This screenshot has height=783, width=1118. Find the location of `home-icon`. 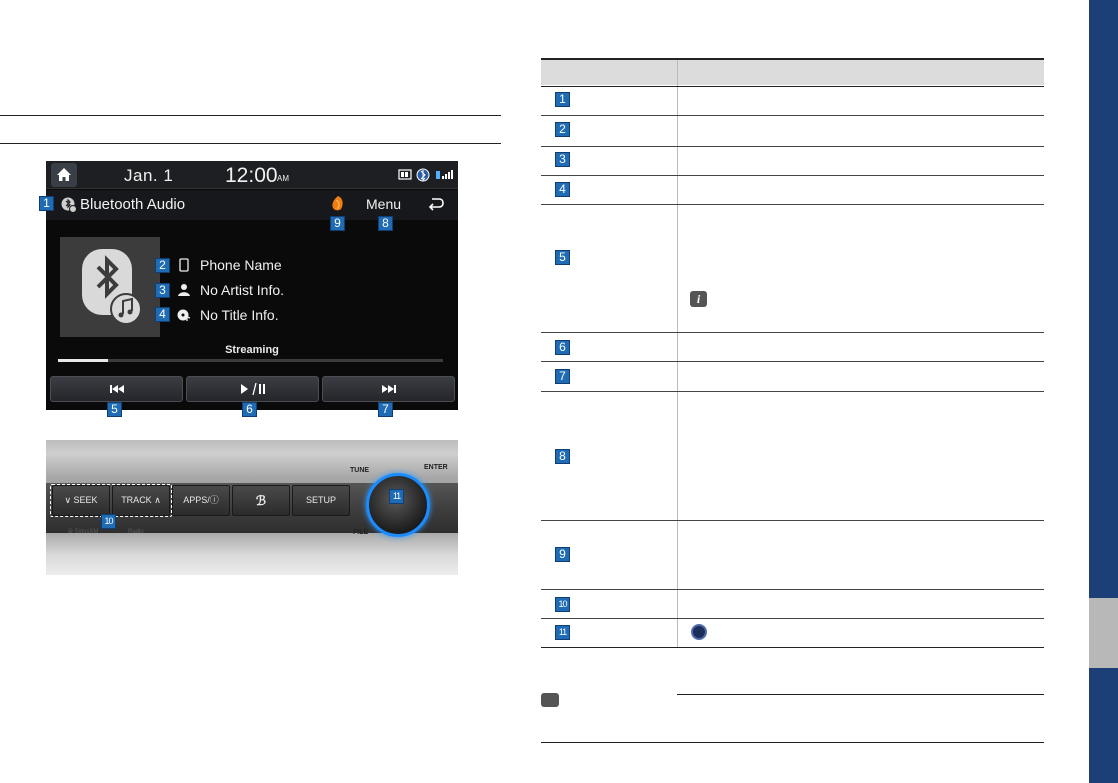

home-icon is located at coordinates (64, 174).